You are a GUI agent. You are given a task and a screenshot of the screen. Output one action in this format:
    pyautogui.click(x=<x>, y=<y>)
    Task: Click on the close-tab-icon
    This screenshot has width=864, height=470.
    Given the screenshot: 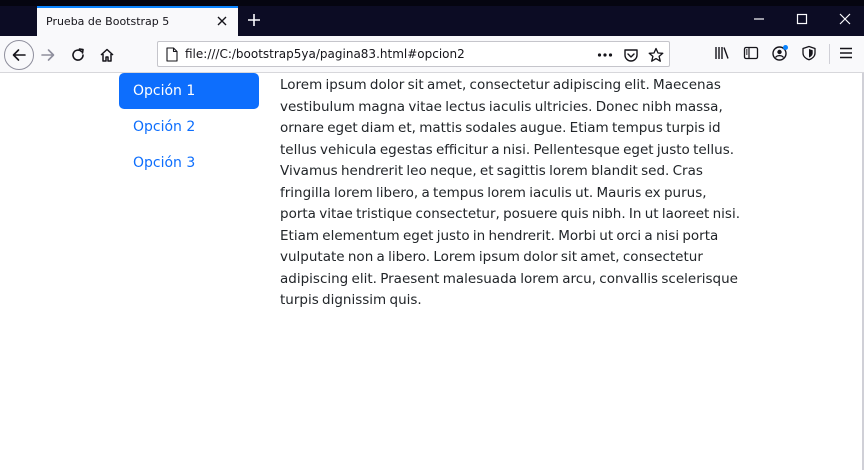 What is the action you would take?
    pyautogui.click(x=222, y=21)
    